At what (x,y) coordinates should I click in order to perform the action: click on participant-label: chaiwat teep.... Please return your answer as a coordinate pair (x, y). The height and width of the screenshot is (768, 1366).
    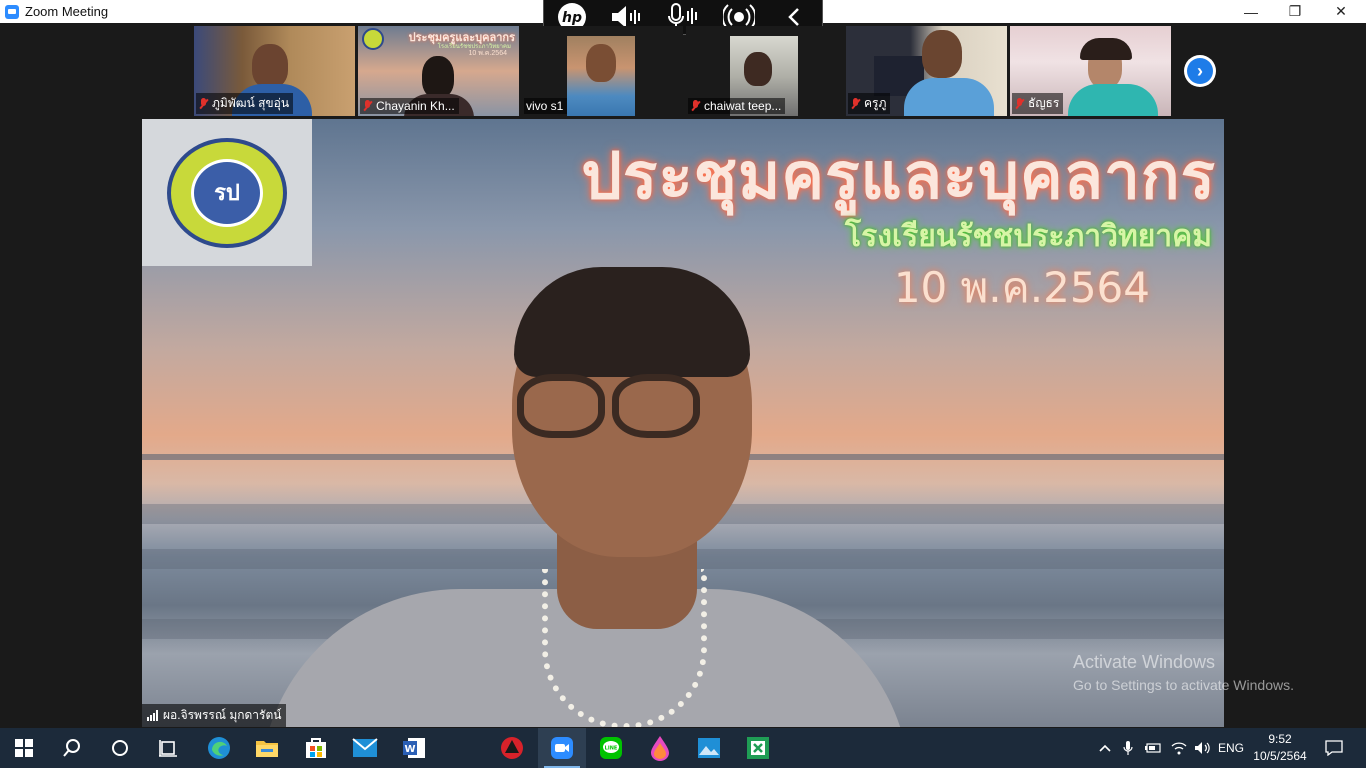
    Looking at the image, I should click on (737, 106).